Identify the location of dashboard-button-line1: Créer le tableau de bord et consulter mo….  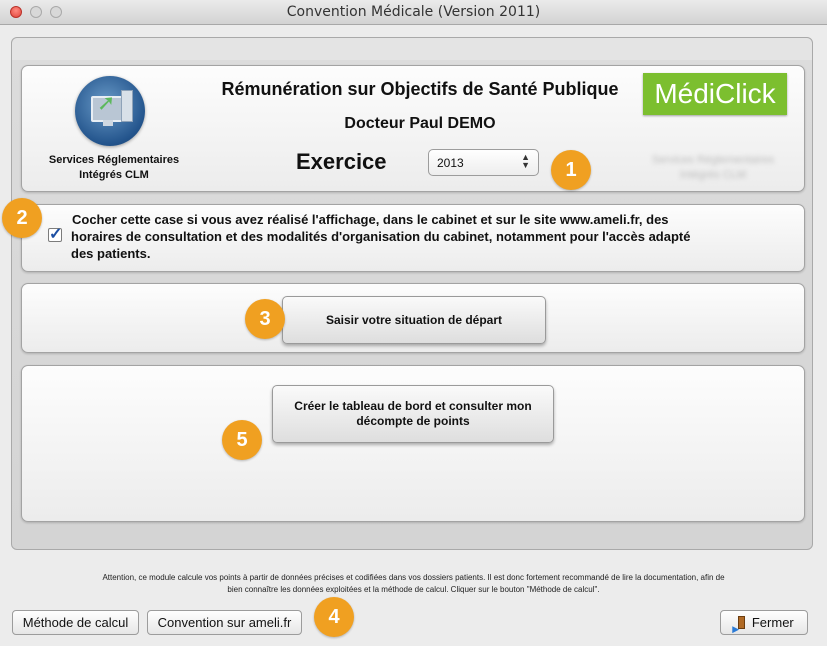
(413, 406).